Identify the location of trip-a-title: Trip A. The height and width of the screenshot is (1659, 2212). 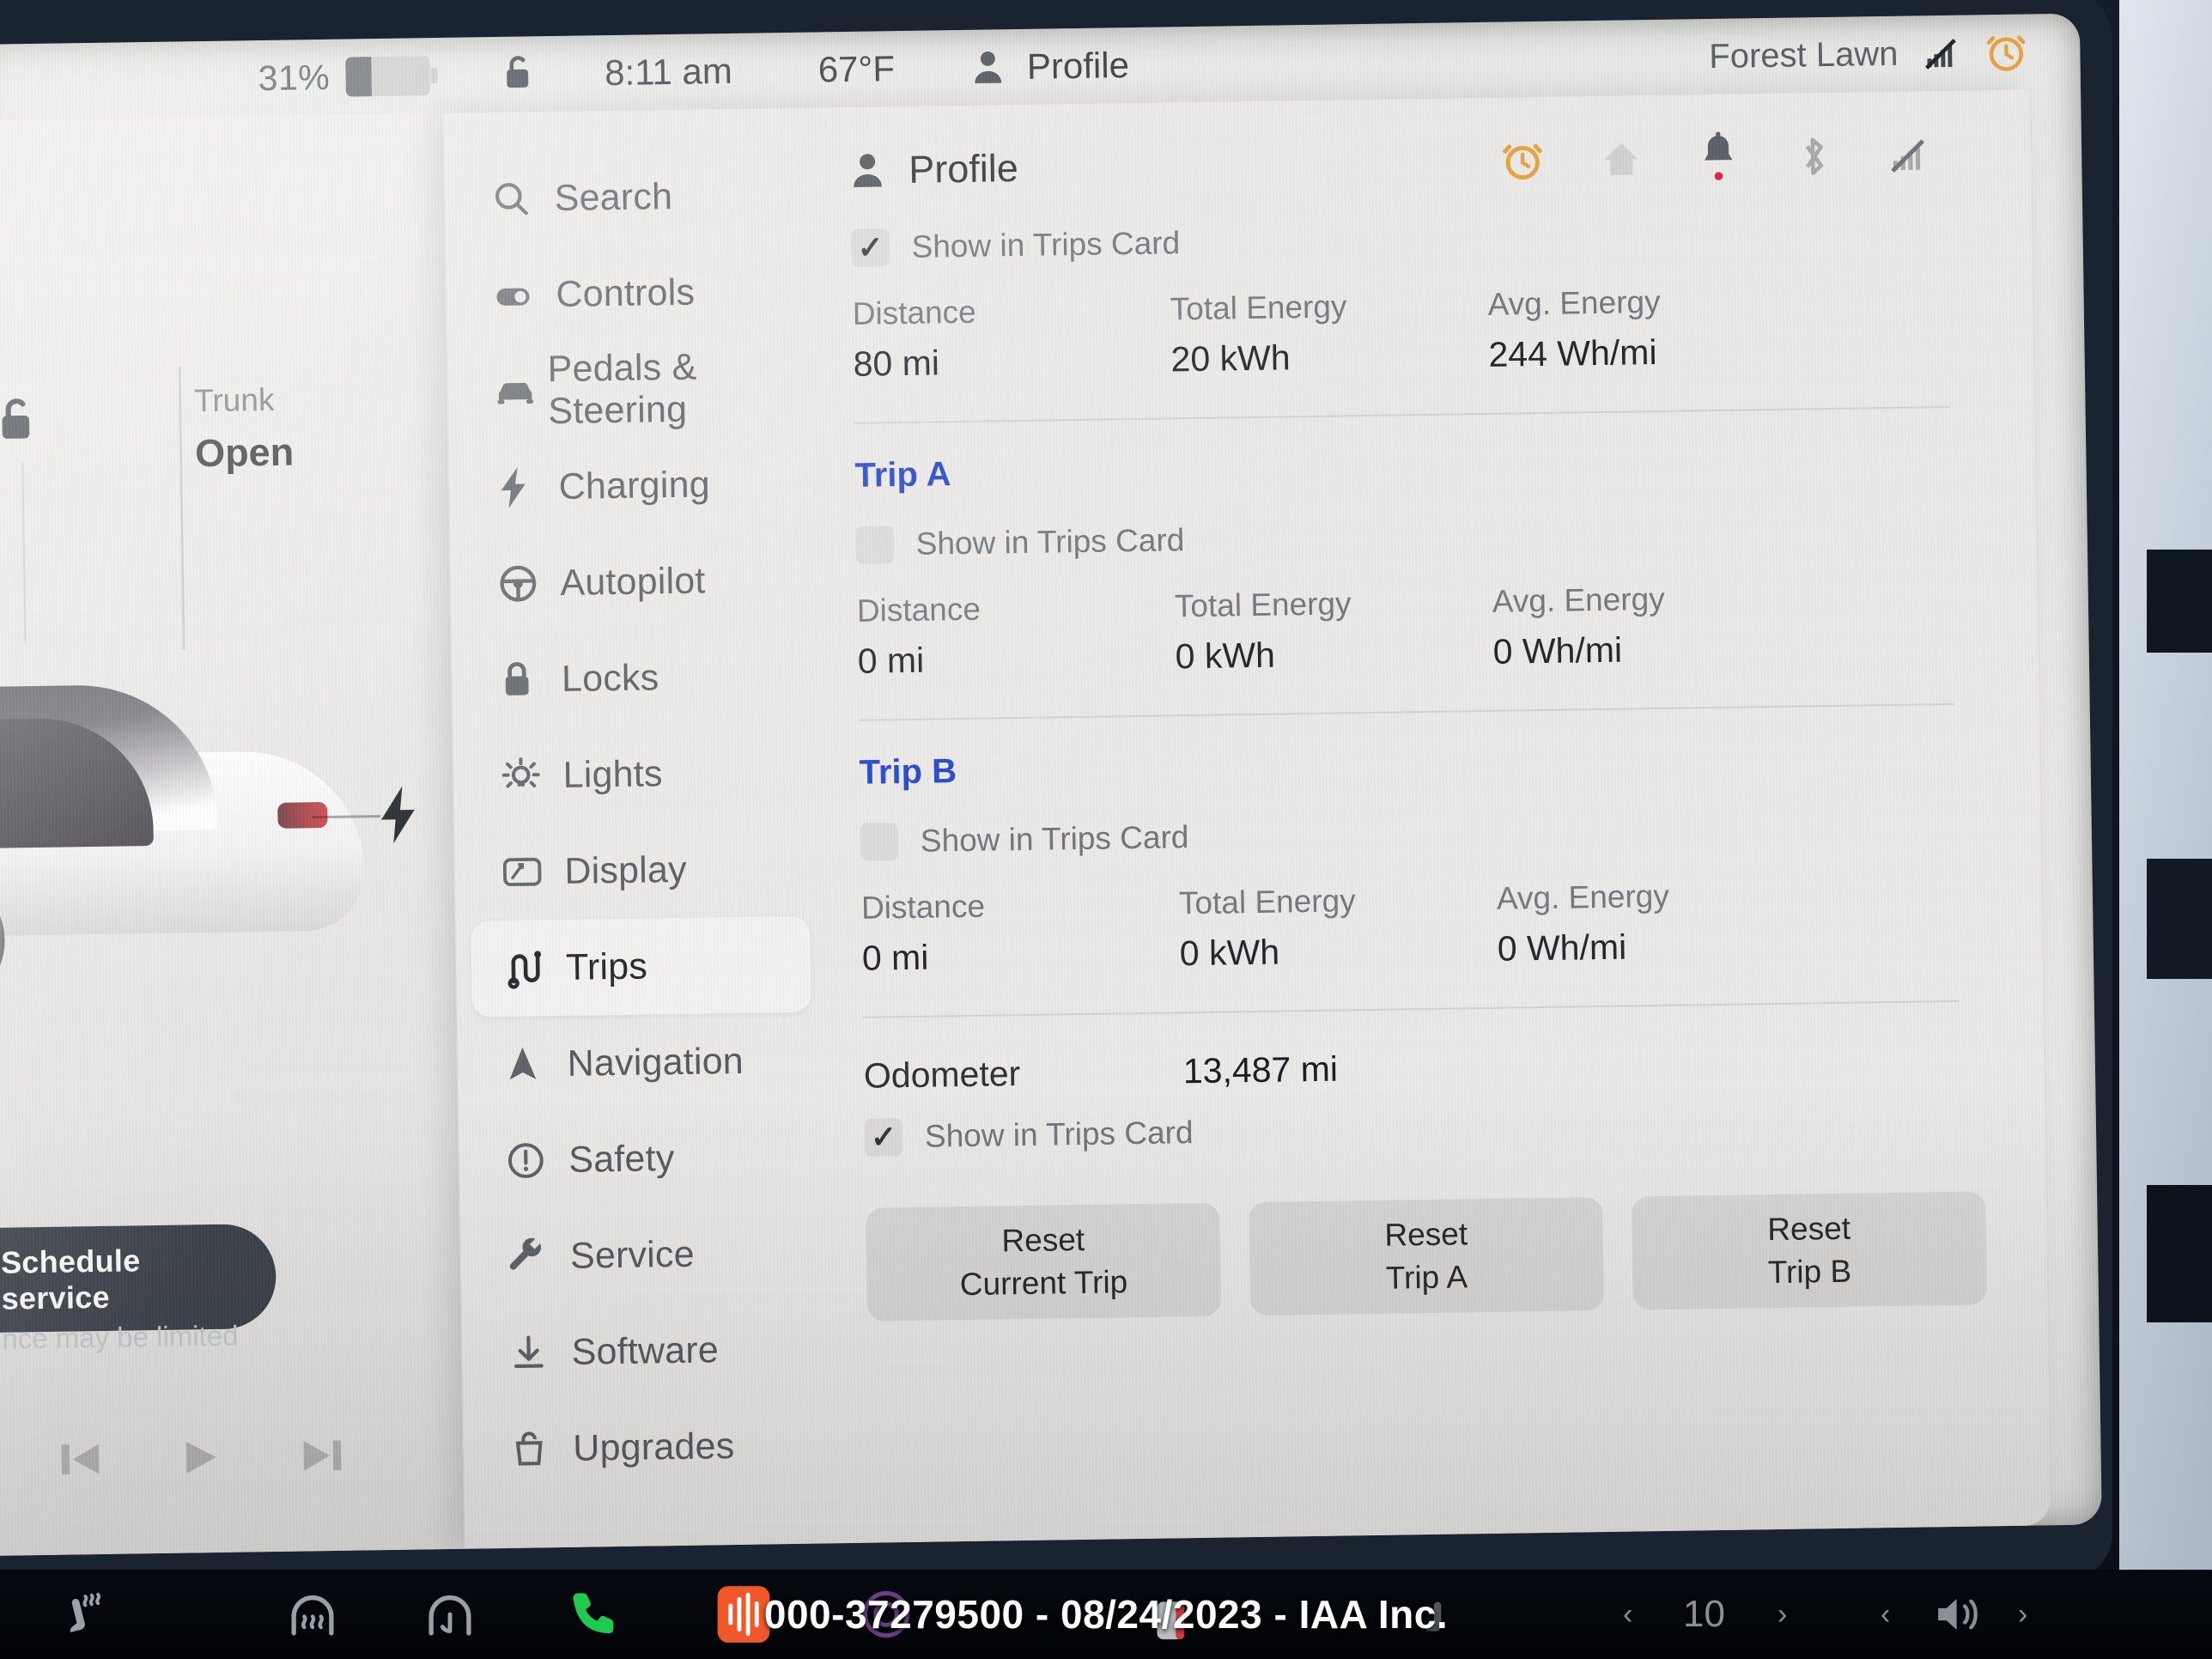
(1414, 468).